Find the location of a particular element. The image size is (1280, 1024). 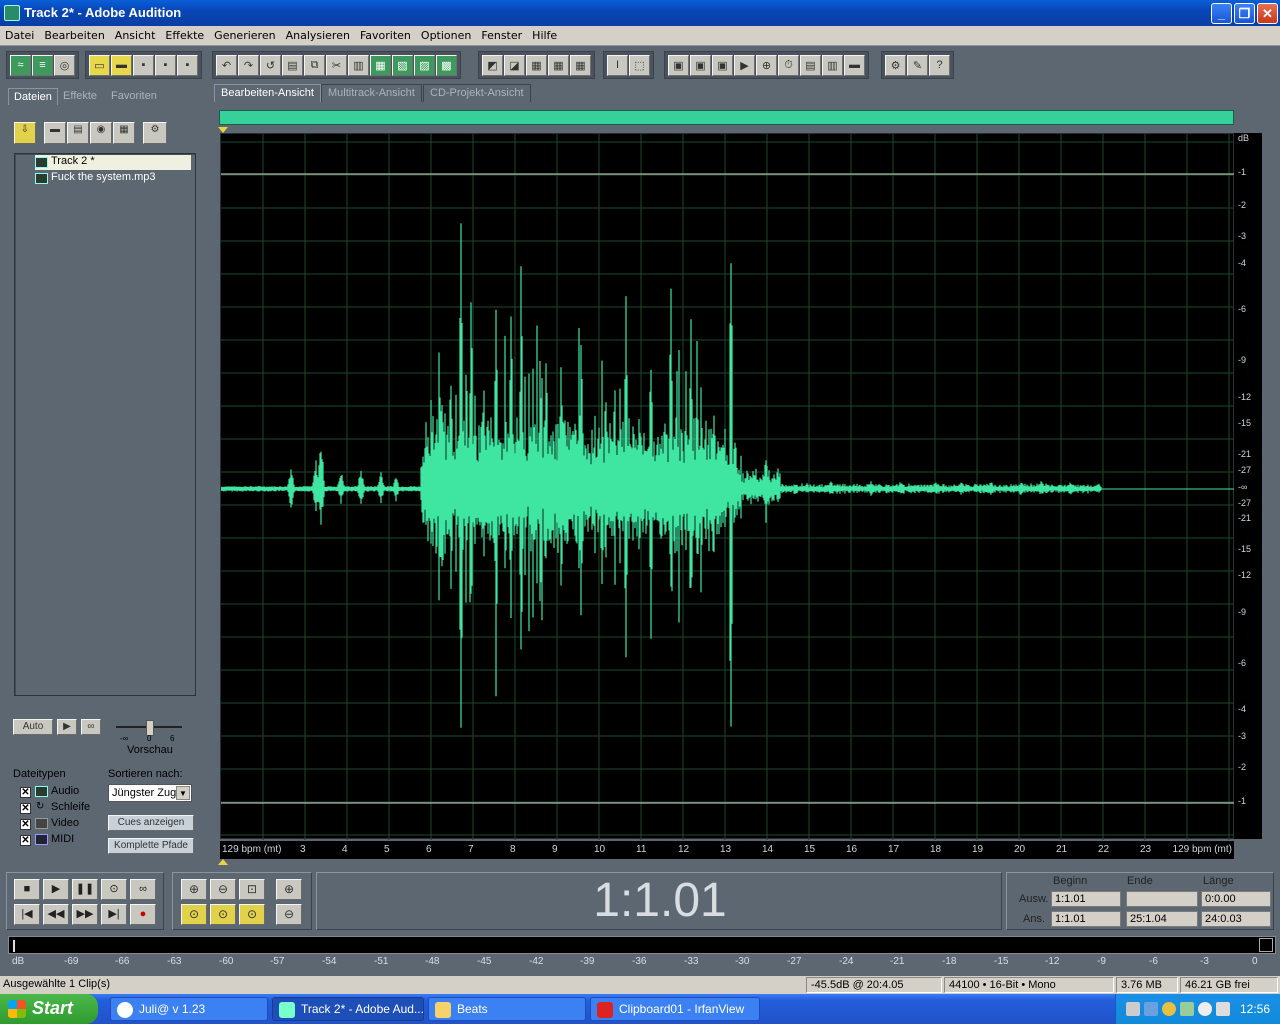

menu-bearbeiten: Bearbeiten is located at coordinates (74, 35).